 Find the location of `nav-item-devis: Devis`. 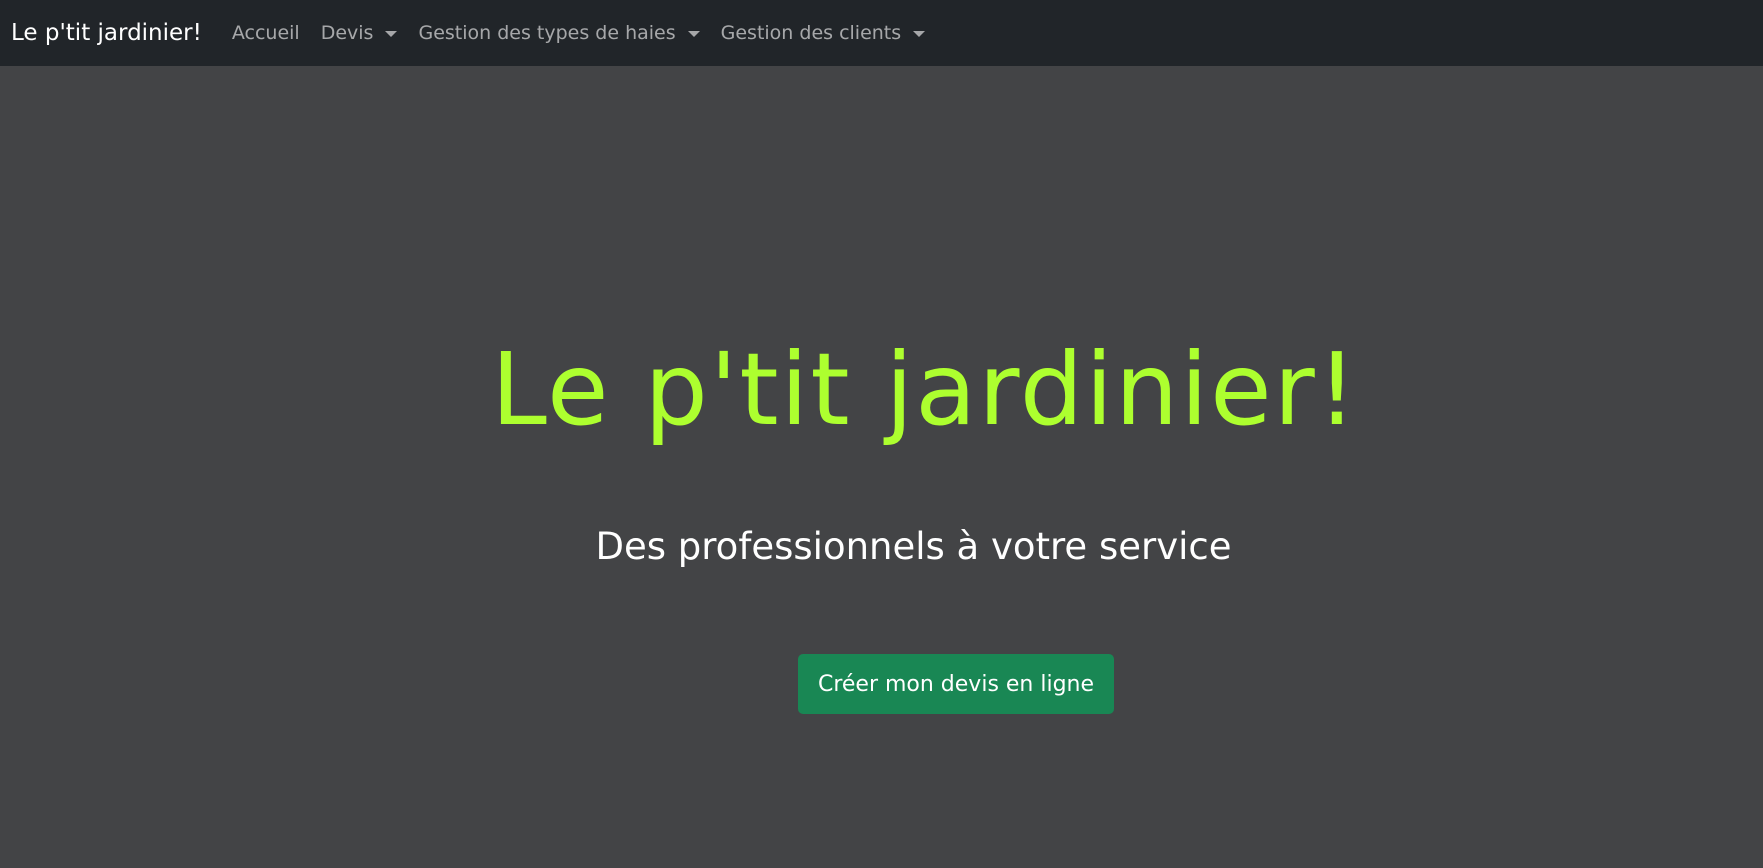

nav-item-devis: Devis is located at coordinates (359, 33).